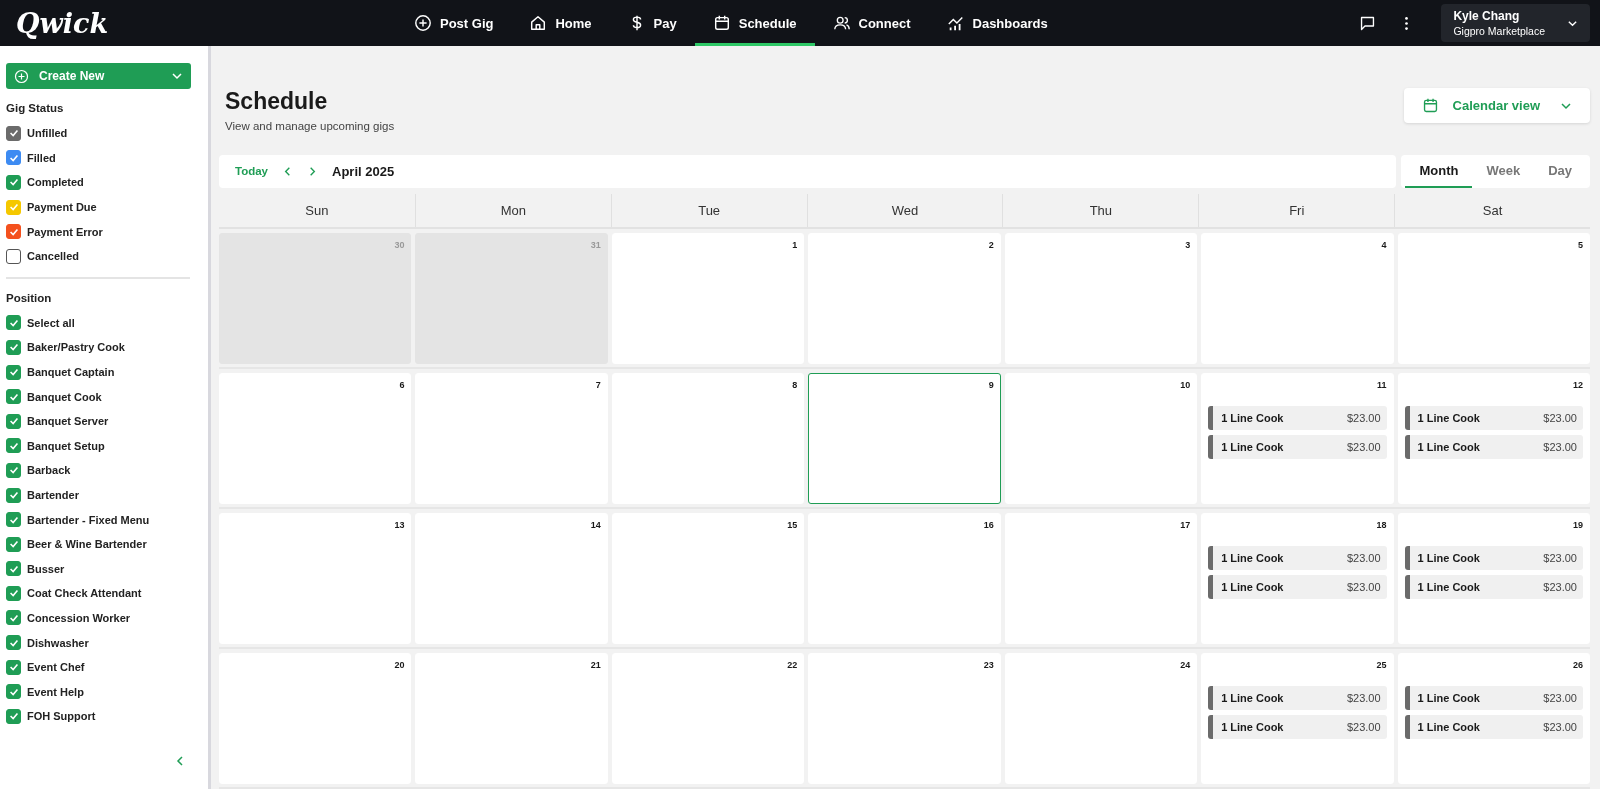 The height and width of the screenshot is (789, 1600). I want to click on position-filter: Bartender - Fixed Menu, so click(98, 519).